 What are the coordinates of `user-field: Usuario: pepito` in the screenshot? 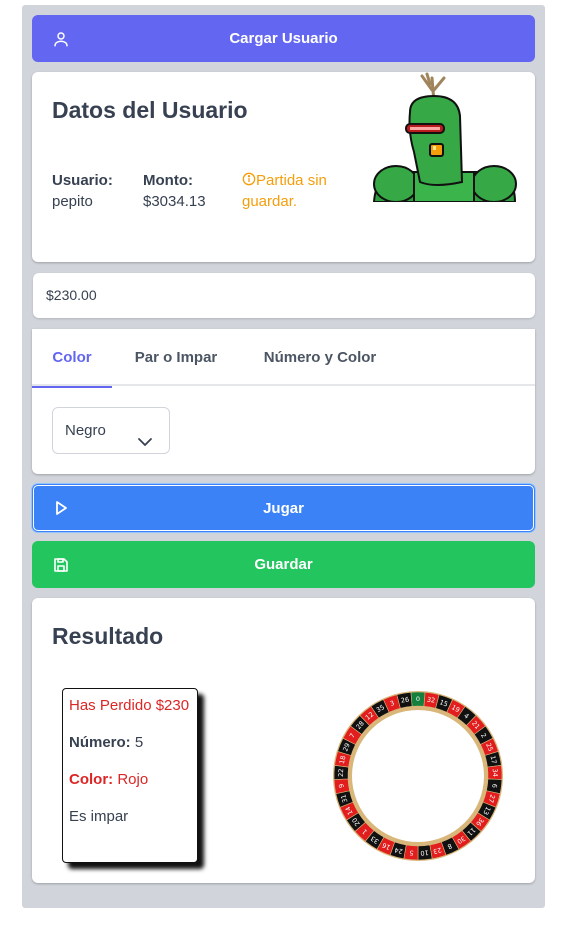 It's located at (82, 191).